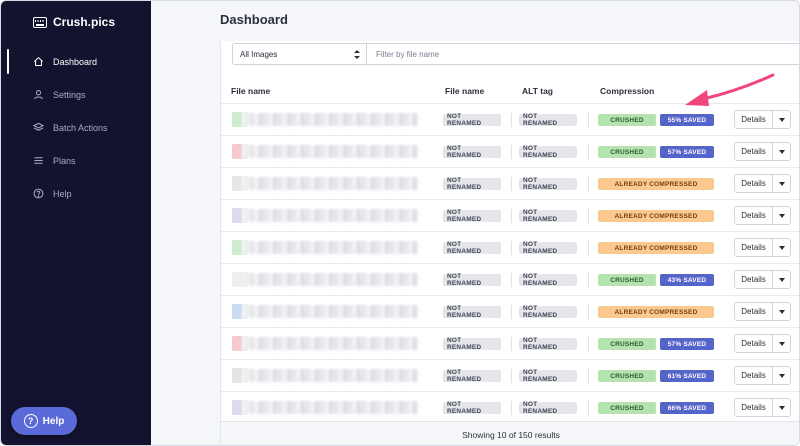  I want to click on sidebar-item-help: Help, so click(76, 193).